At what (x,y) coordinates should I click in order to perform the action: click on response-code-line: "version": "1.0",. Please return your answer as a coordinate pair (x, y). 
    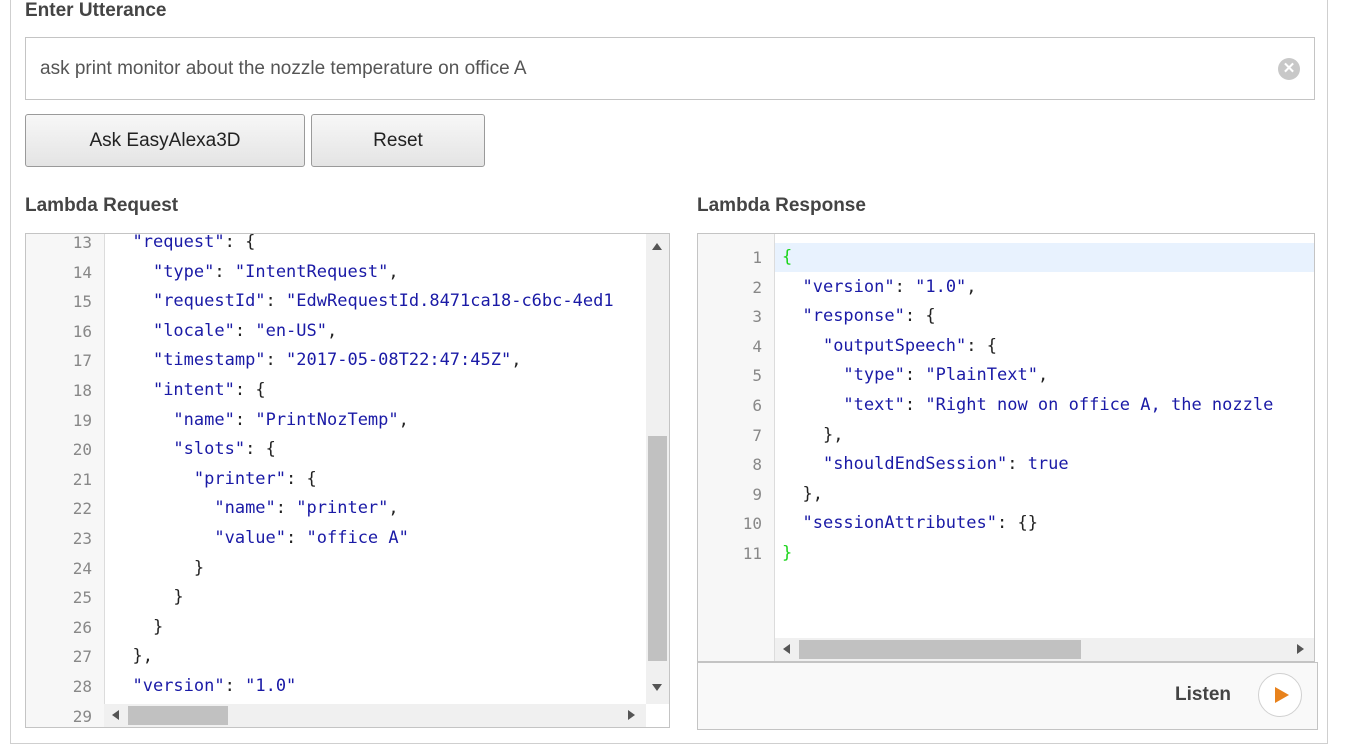
    Looking at the image, I should click on (889, 286).